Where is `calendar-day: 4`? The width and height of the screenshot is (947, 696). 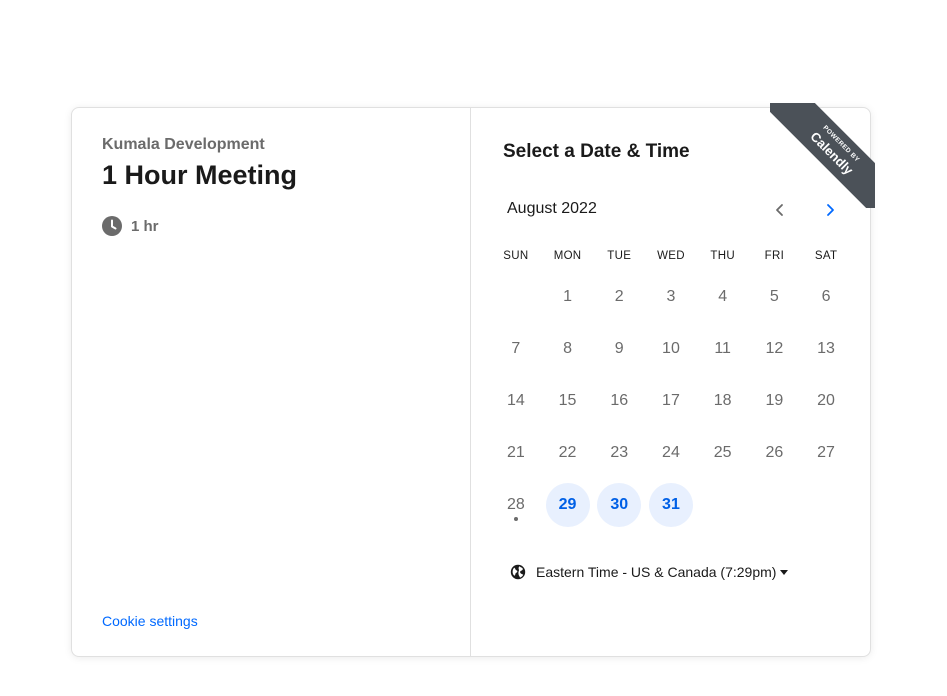
calendar-day: 4 is located at coordinates (723, 296).